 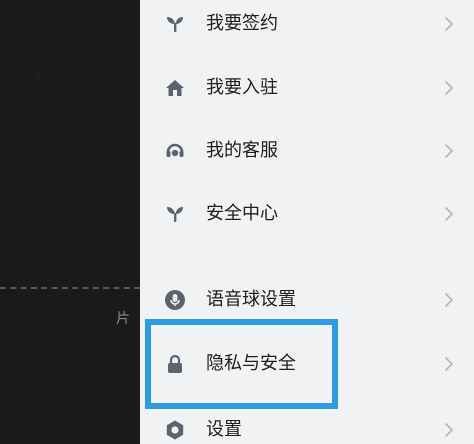 What do you see at coordinates (251, 299) in the screenshot?
I see `menu-item-label: 语音球设置` at bounding box center [251, 299].